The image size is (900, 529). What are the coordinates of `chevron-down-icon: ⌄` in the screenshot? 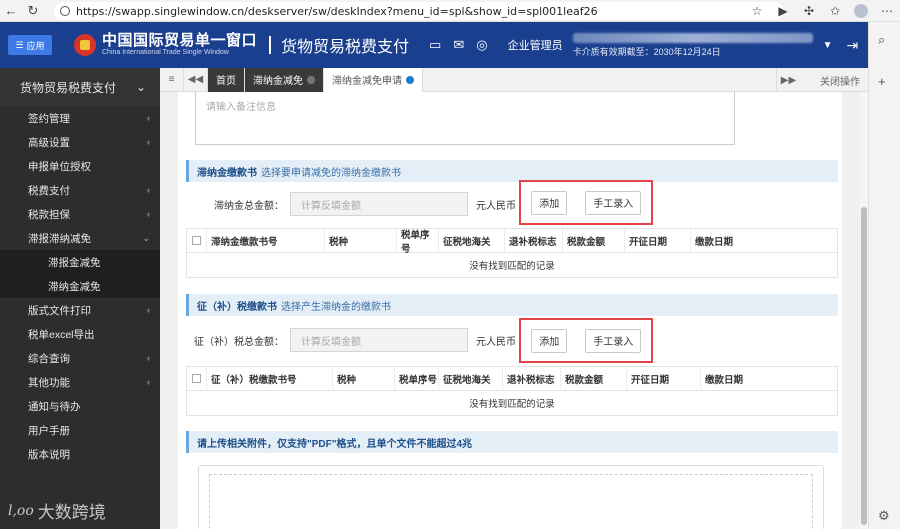 It's located at (146, 237).